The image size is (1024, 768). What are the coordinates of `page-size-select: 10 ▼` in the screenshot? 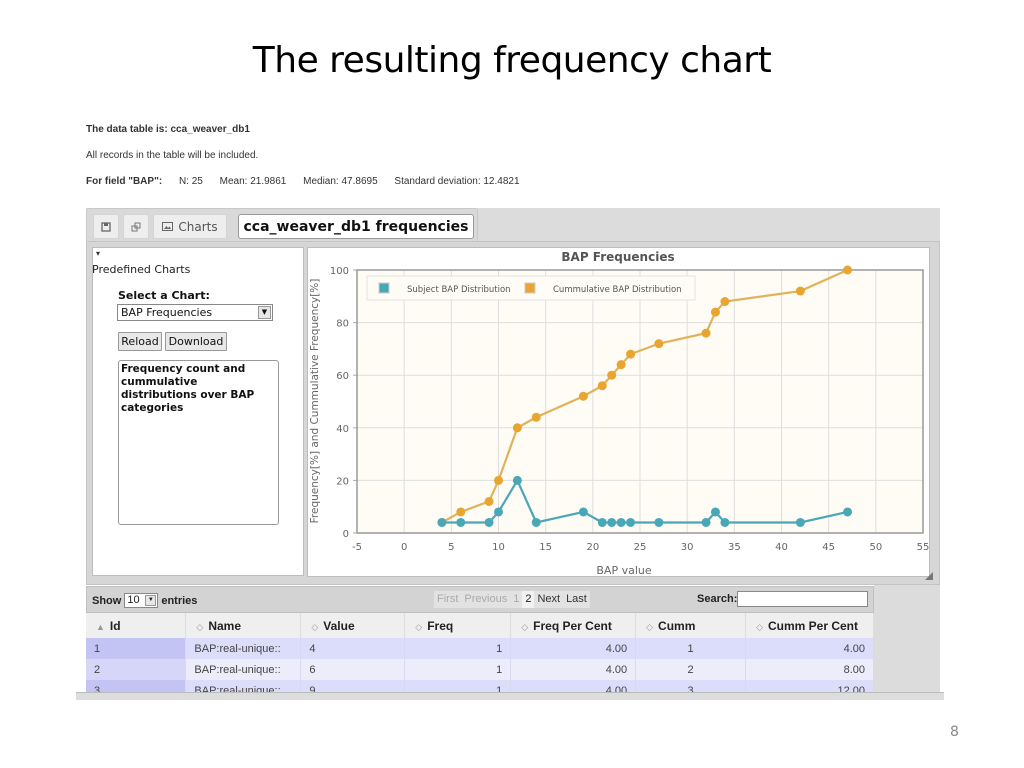 It's located at (141, 600).